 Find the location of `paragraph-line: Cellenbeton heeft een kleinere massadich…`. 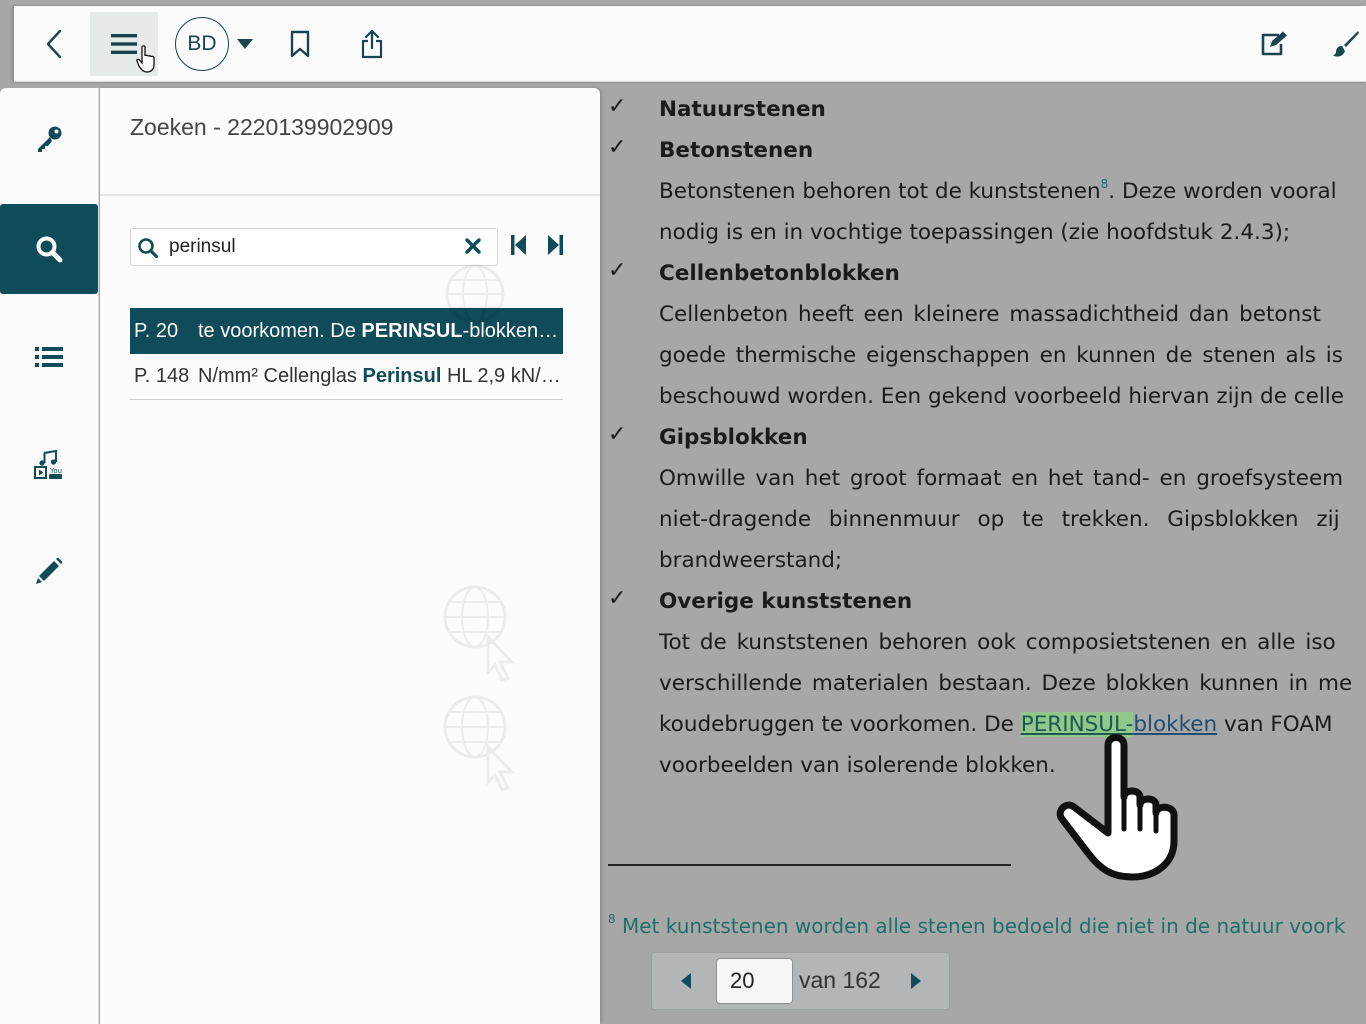

paragraph-line: Cellenbeton heeft een kleinere massadich… is located at coordinates (990, 314).